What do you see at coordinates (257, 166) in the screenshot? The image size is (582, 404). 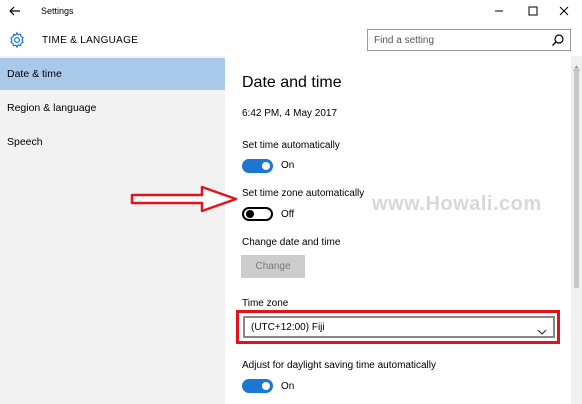 I see `set-time-auto-toggle` at bounding box center [257, 166].